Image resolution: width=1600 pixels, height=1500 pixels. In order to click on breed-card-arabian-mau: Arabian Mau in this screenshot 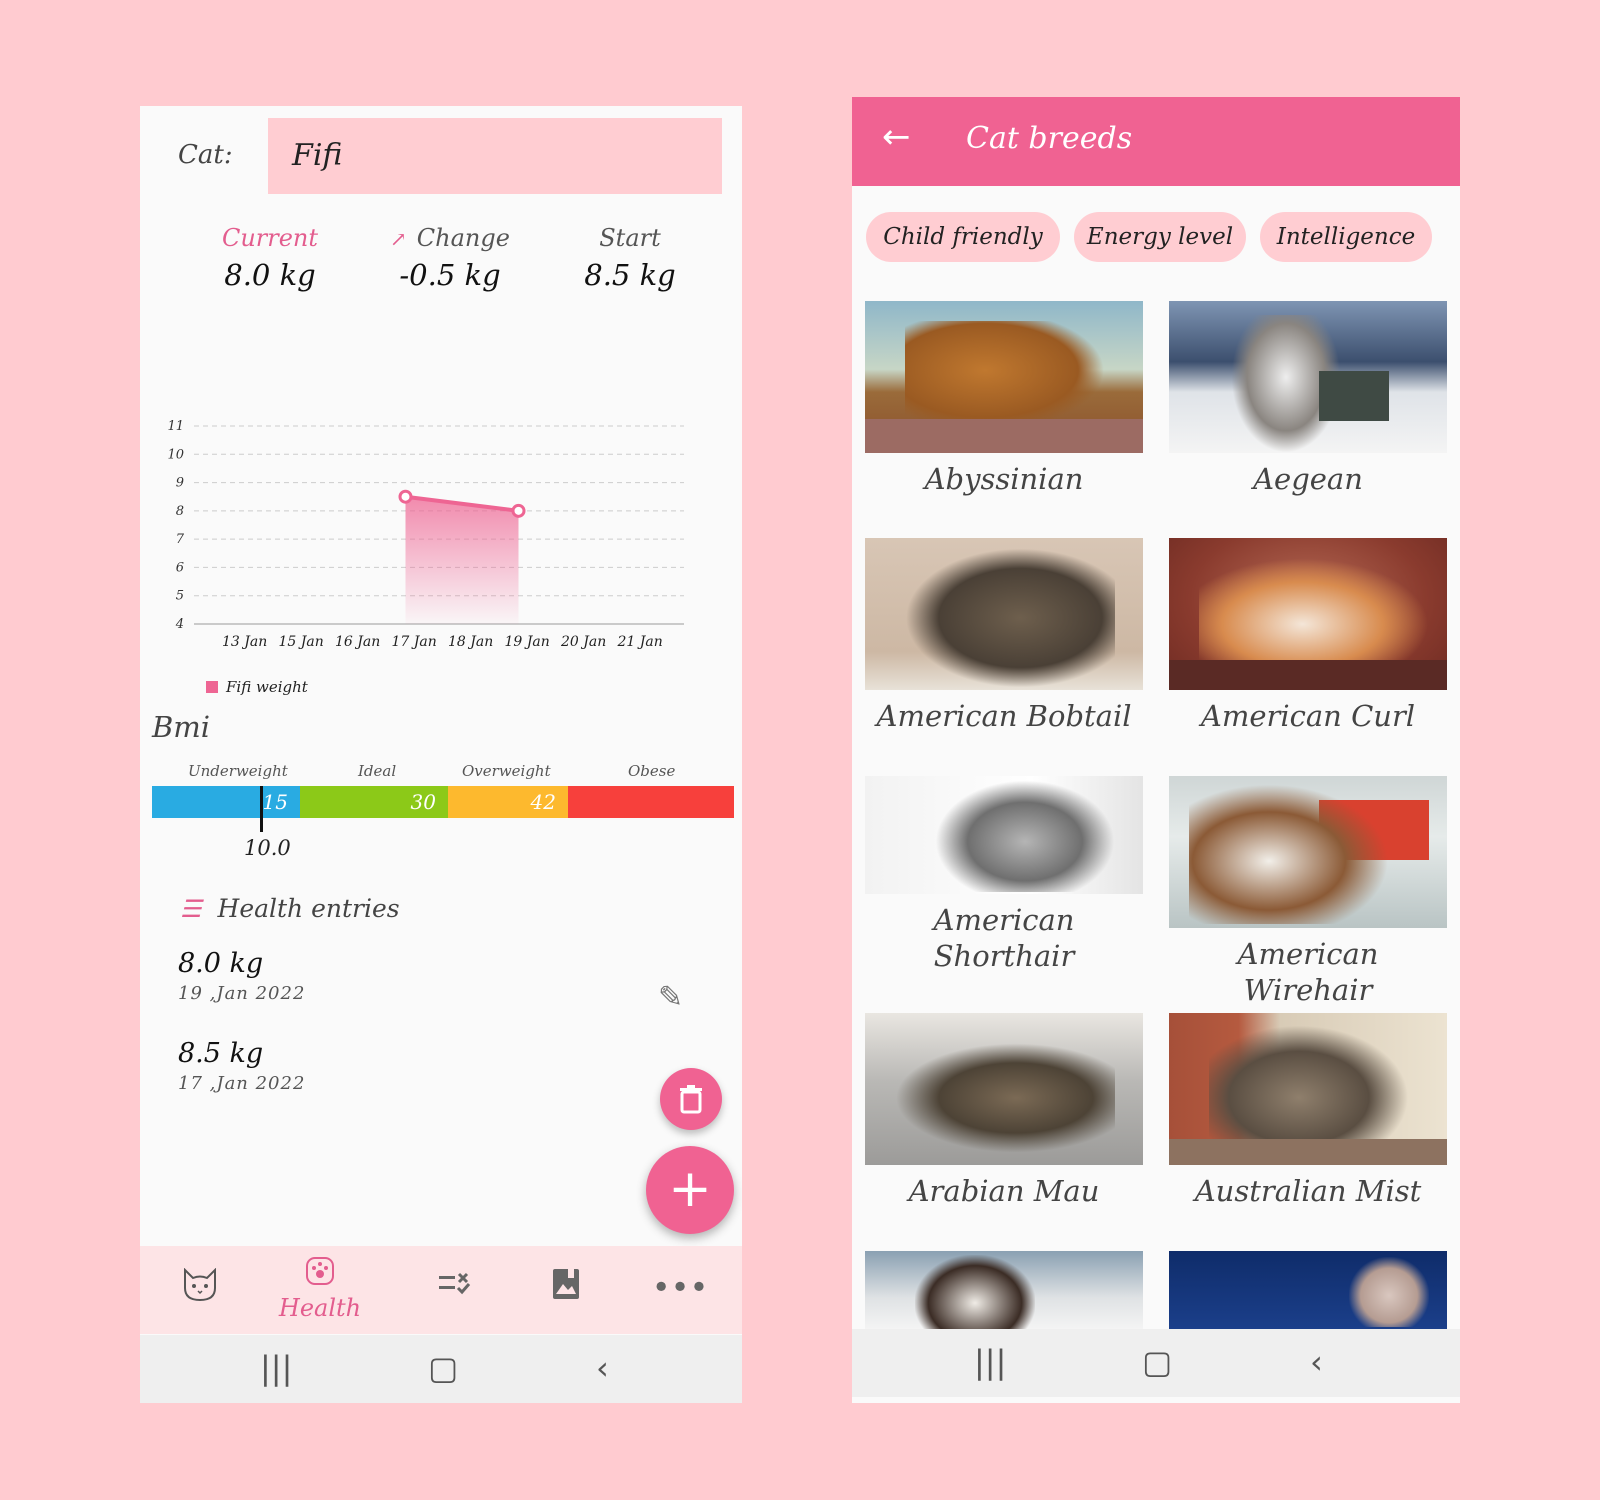, I will do `click(1004, 1111)`.